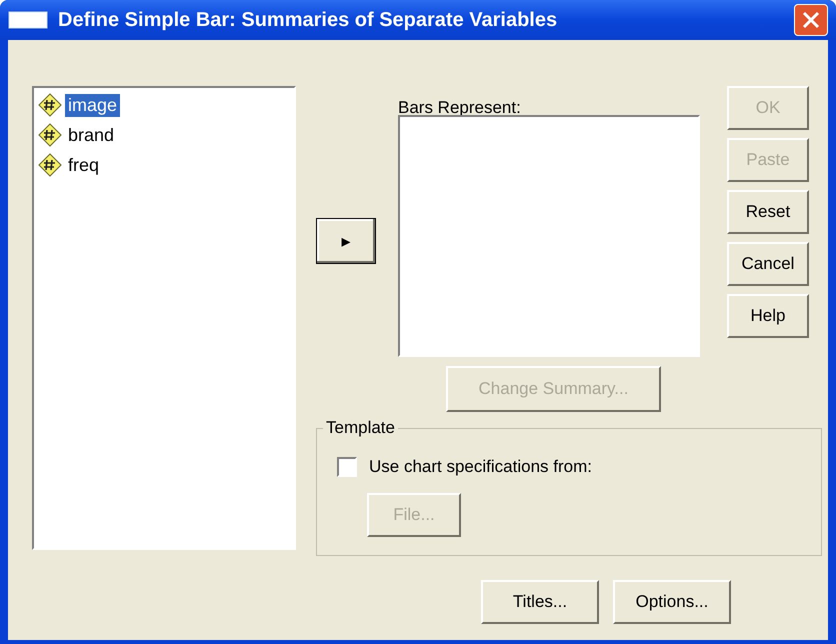 The width and height of the screenshot is (836, 644). Describe the element at coordinates (308, 20) in the screenshot. I see `window-title: Define Simple Bar: Summaries of Separate Variables` at that location.